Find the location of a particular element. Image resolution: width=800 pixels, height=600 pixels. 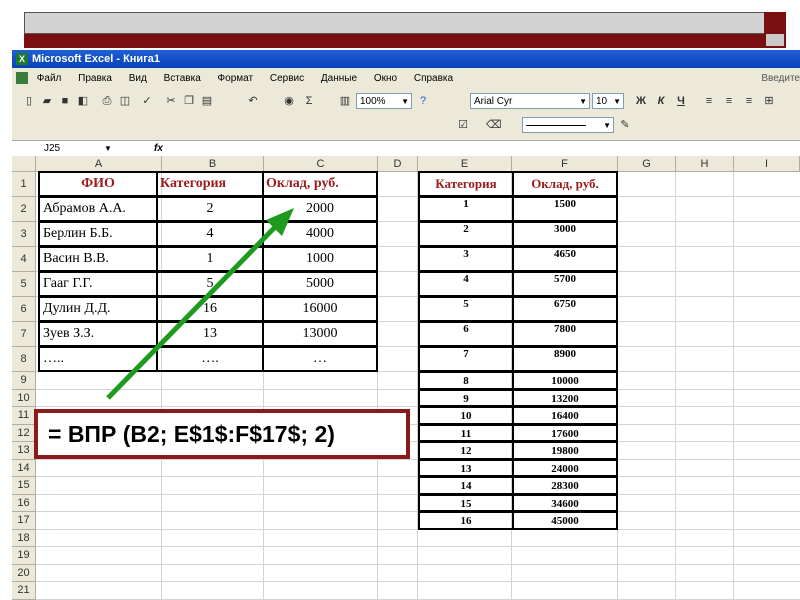

arrow-shaft is located at coordinates (194, 310).